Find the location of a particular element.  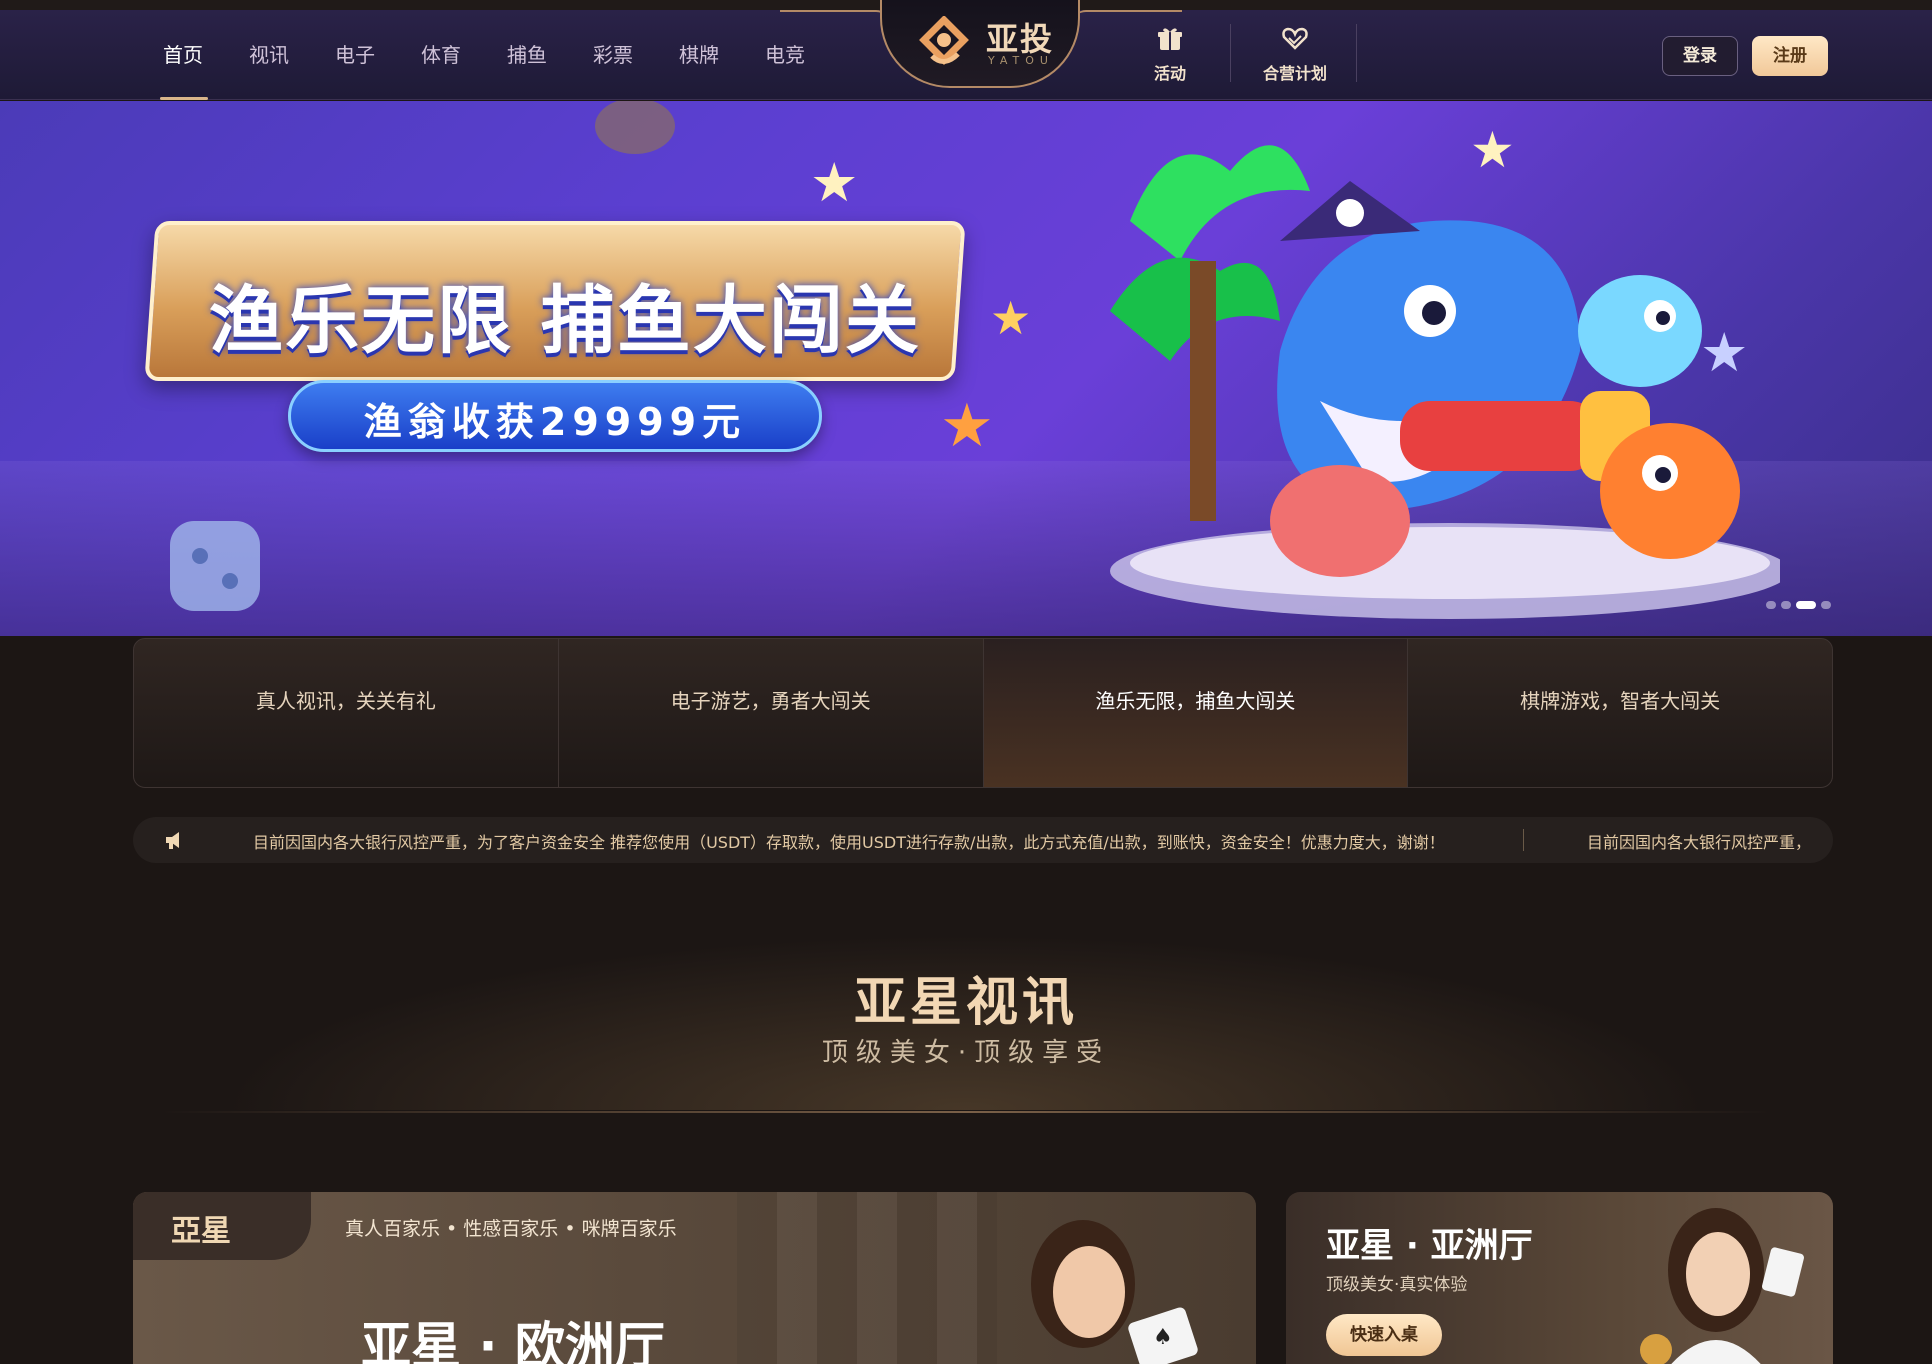

nav-item-slots: 电子 is located at coordinates (355, 55).